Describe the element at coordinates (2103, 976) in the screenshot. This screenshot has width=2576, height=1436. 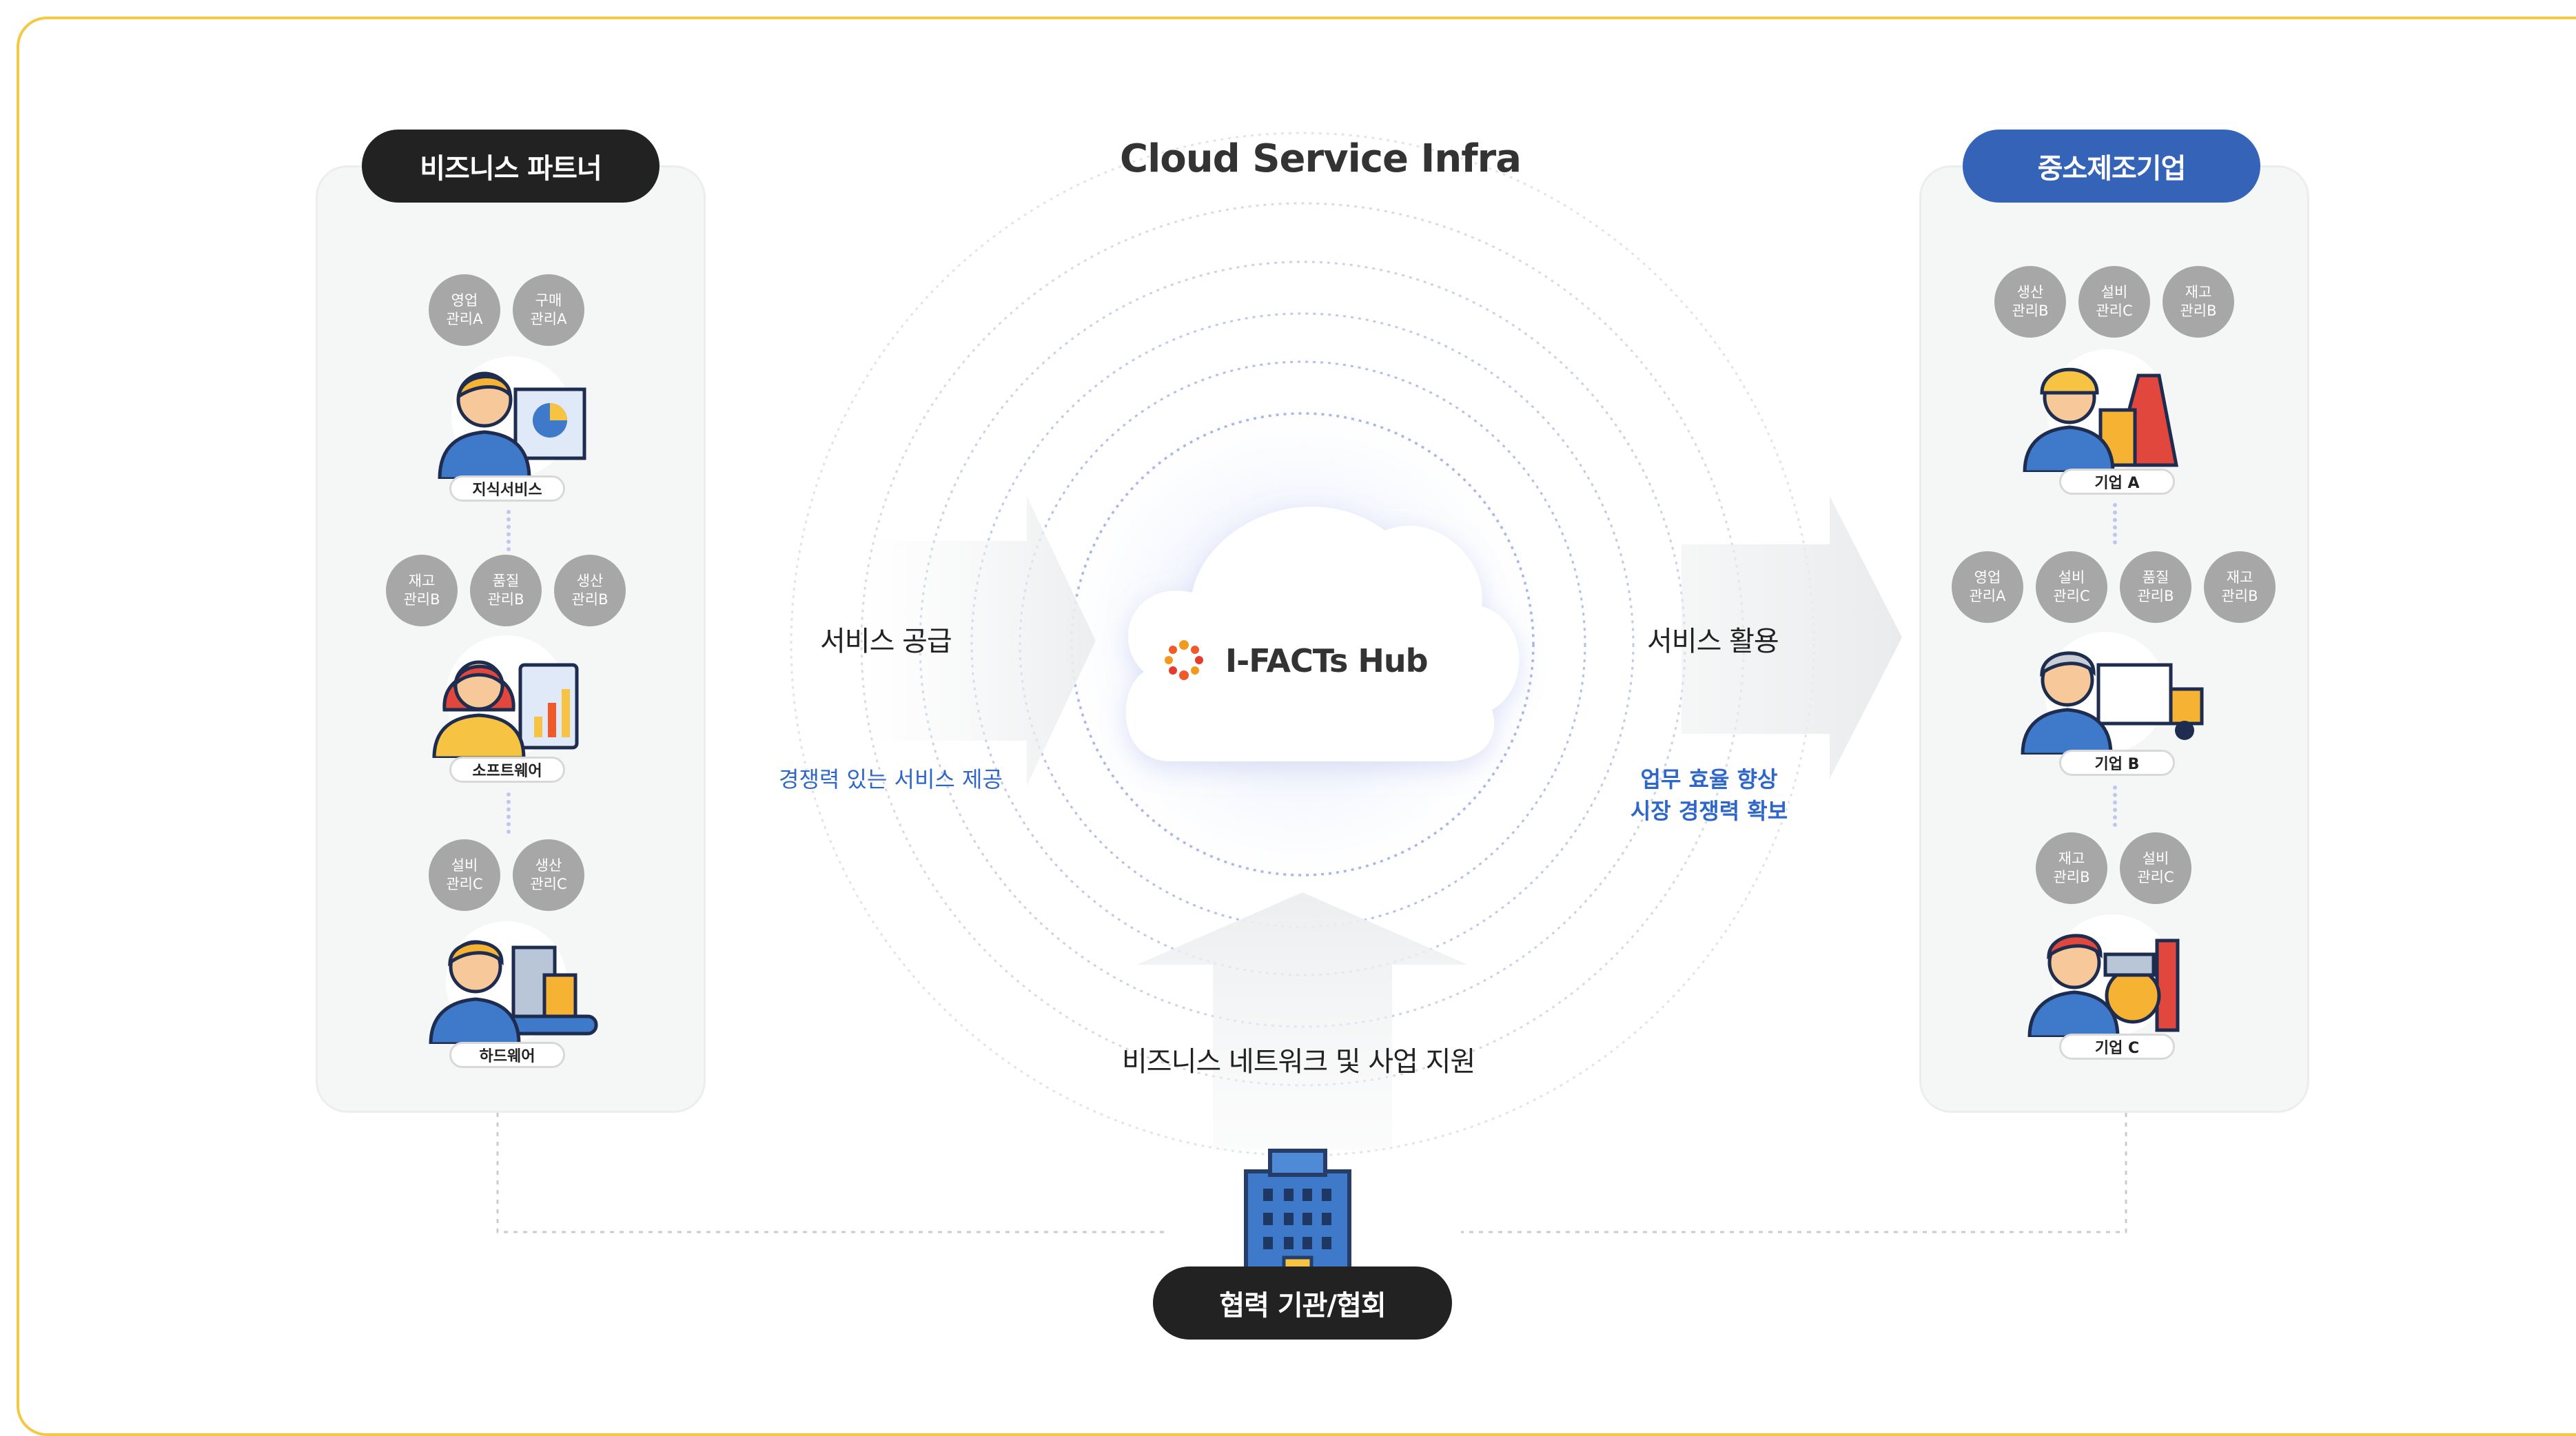
I see `company-c-plant-icon` at that location.